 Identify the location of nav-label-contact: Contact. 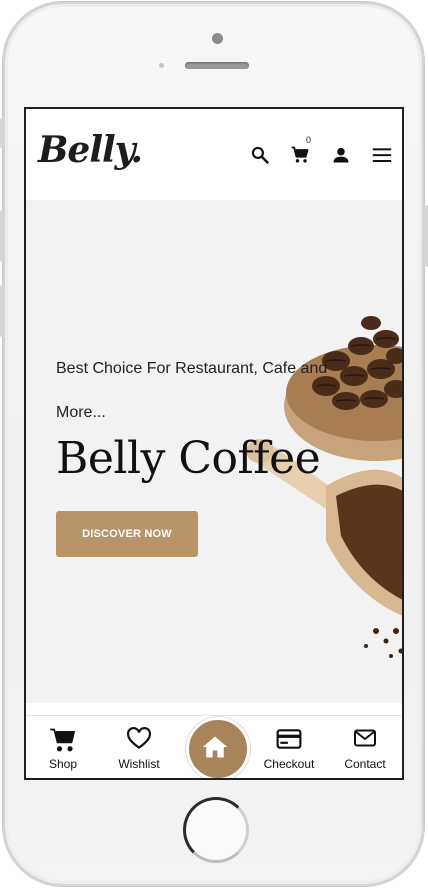
(365, 764).